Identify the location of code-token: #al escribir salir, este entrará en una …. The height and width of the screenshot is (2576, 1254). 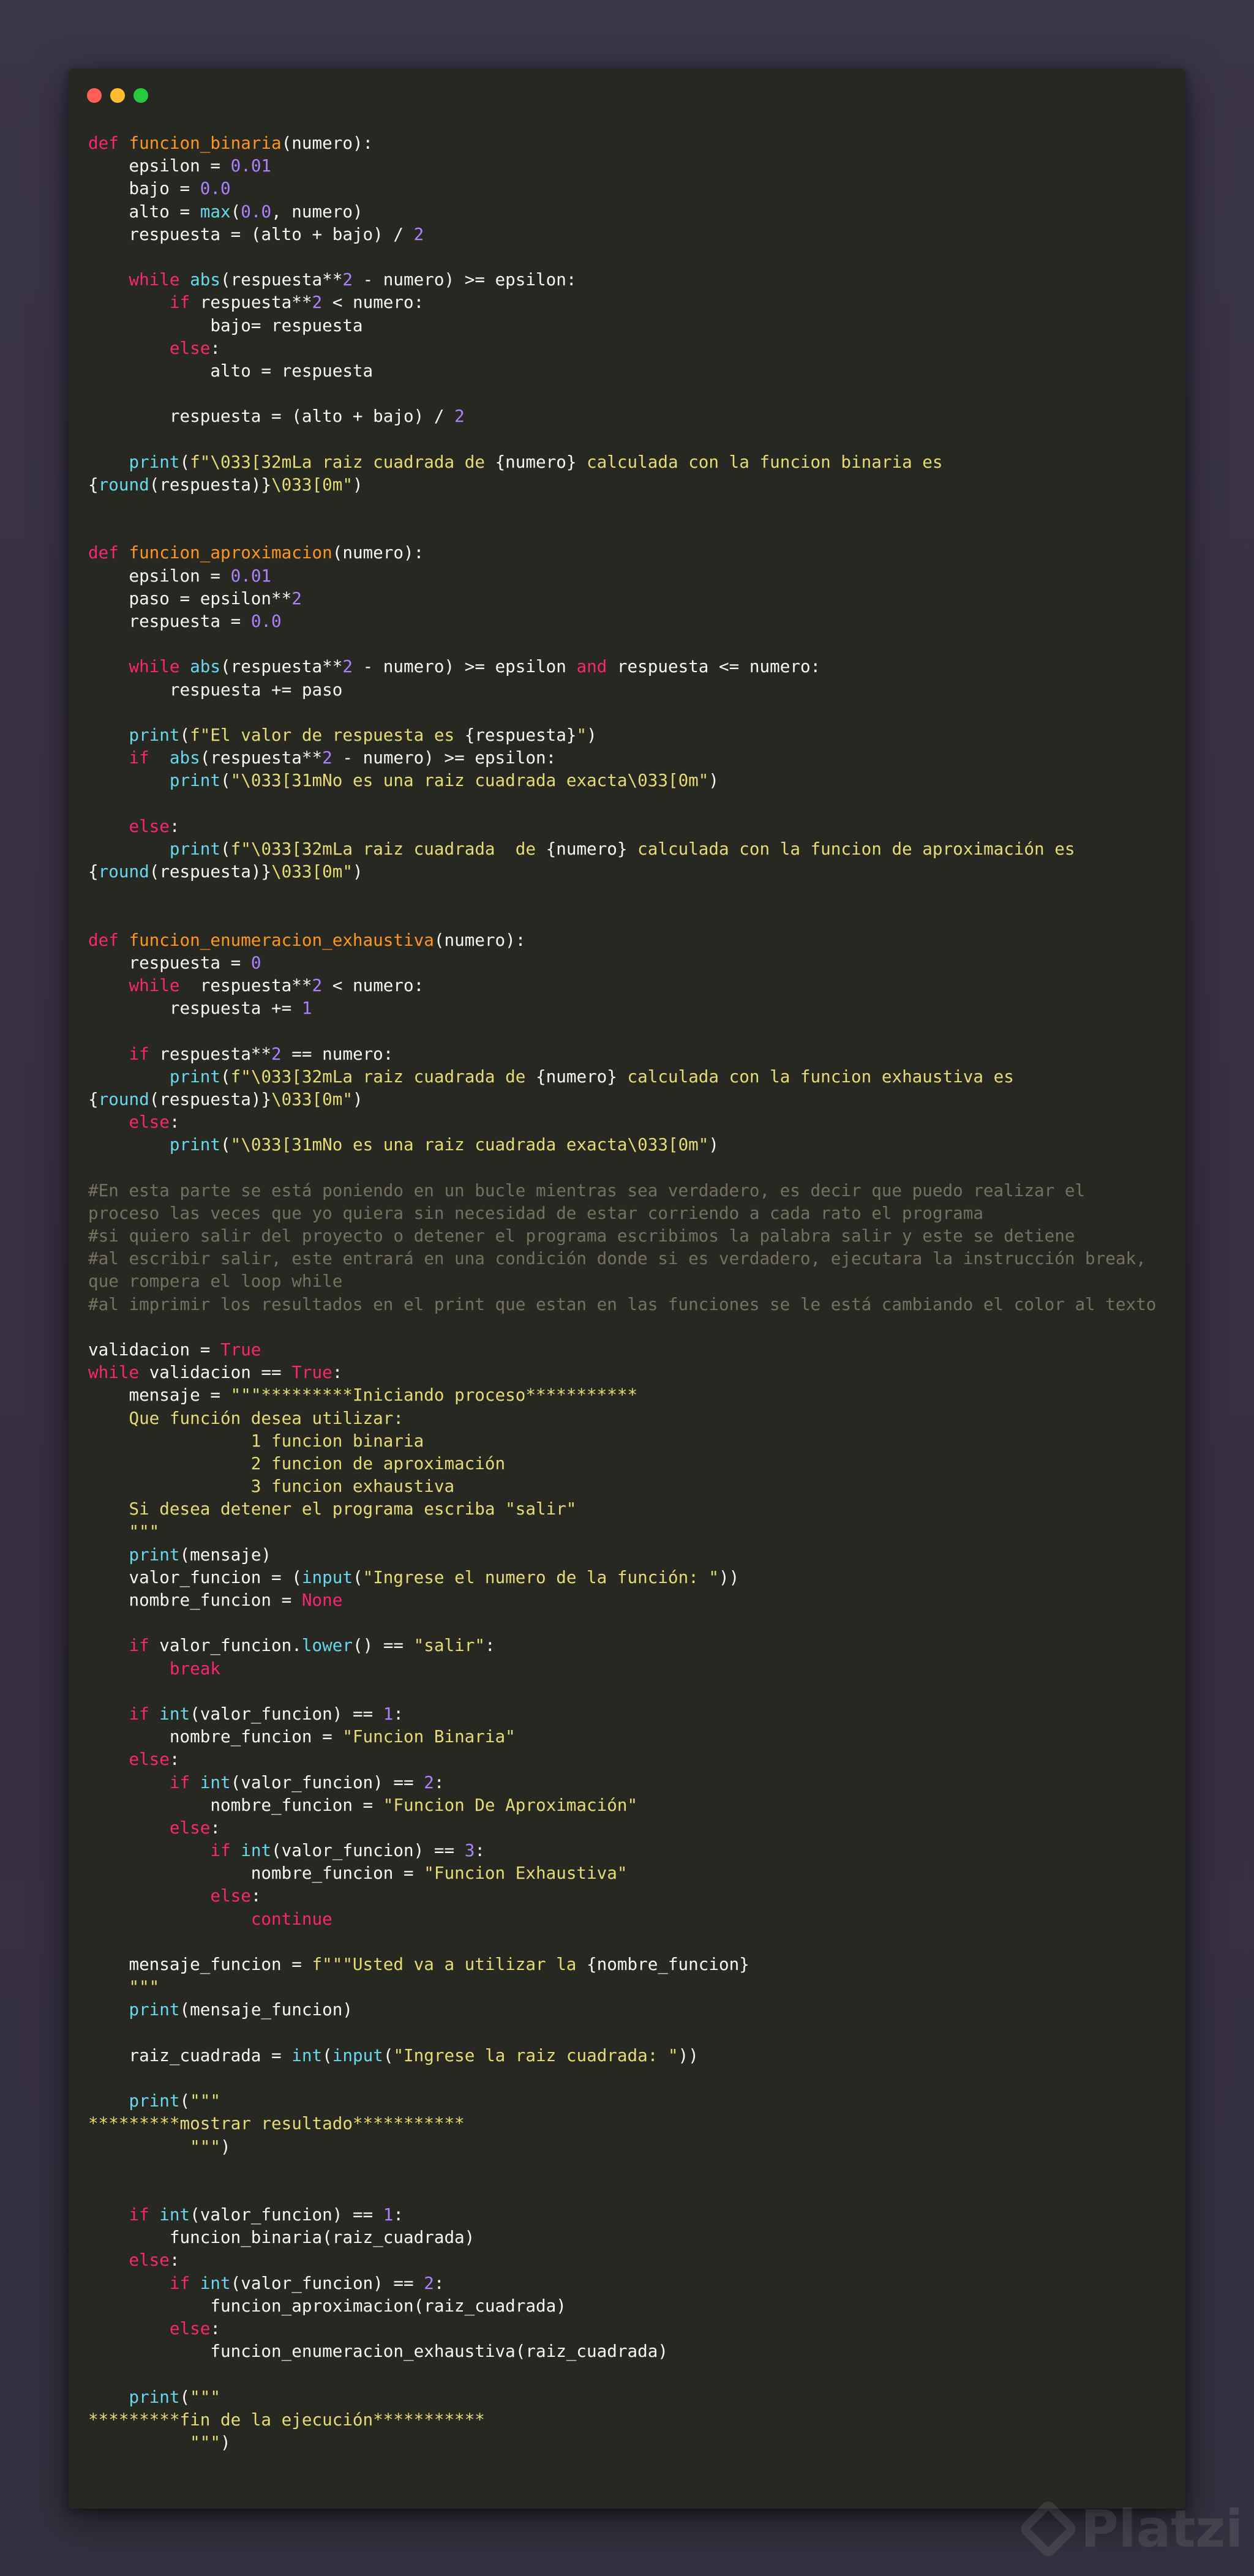
(617, 1259).